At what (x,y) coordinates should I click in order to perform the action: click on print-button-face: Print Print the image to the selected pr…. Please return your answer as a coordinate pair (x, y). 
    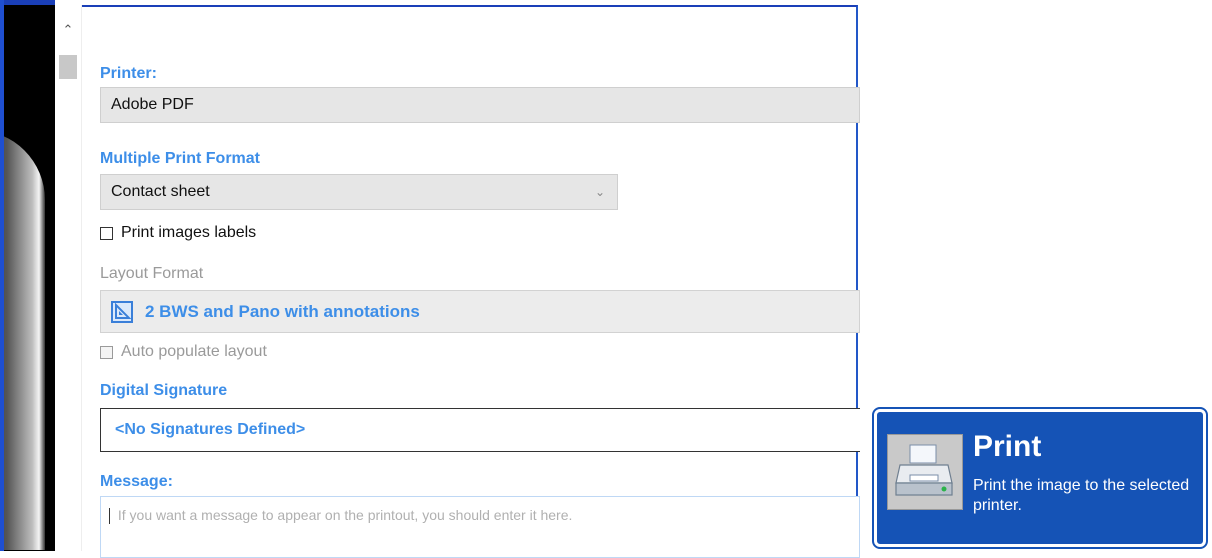
    Looking at the image, I should click on (1040, 478).